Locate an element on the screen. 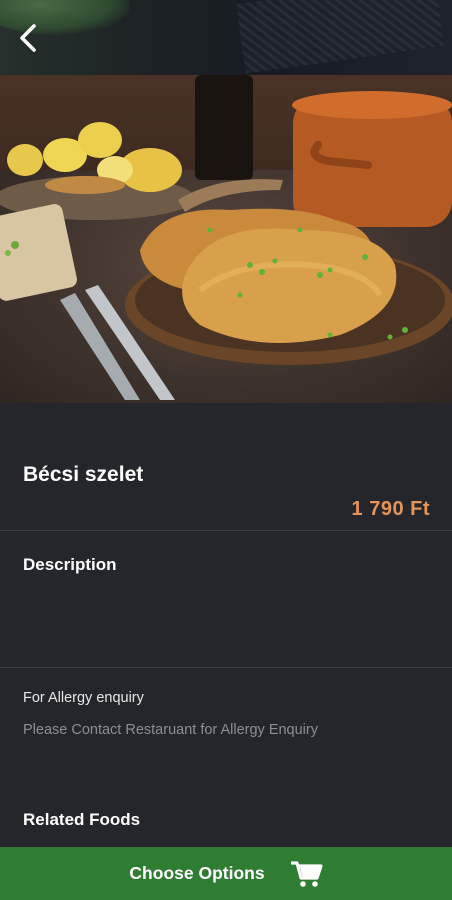 The width and height of the screenshot is (452, 900). back-button is located at coordinates (28, 38).